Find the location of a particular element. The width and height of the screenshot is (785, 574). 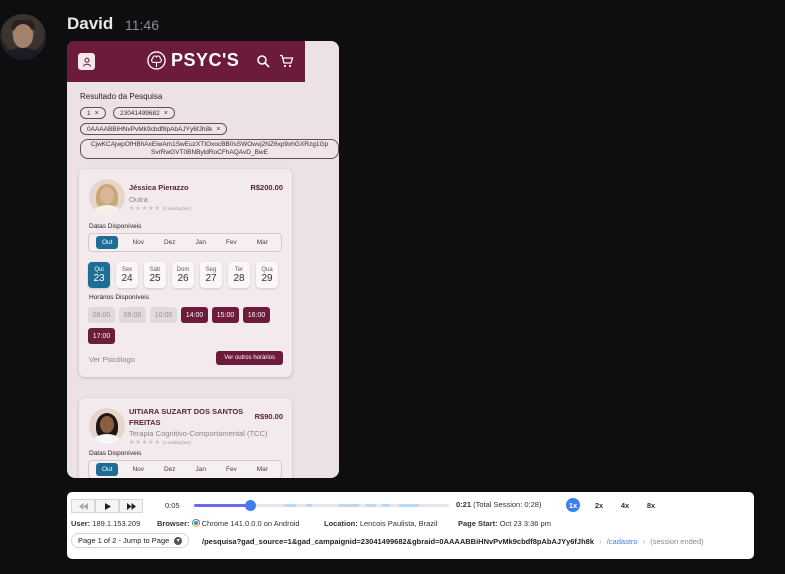

results-title: Resultado da Pesquisa is located at coordinates (121, 96).